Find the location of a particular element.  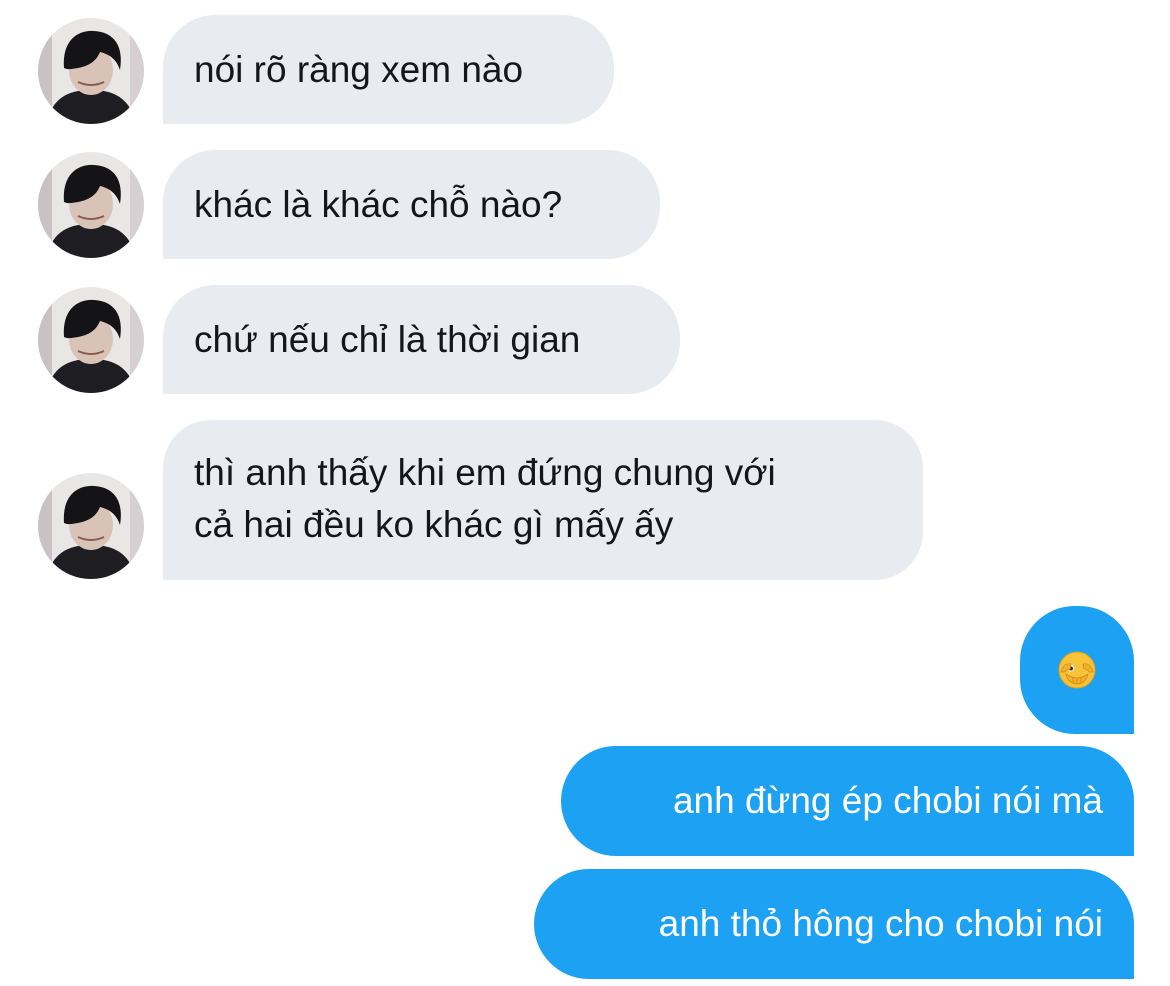

outgoing-message is located at coordinates (1077, 670).